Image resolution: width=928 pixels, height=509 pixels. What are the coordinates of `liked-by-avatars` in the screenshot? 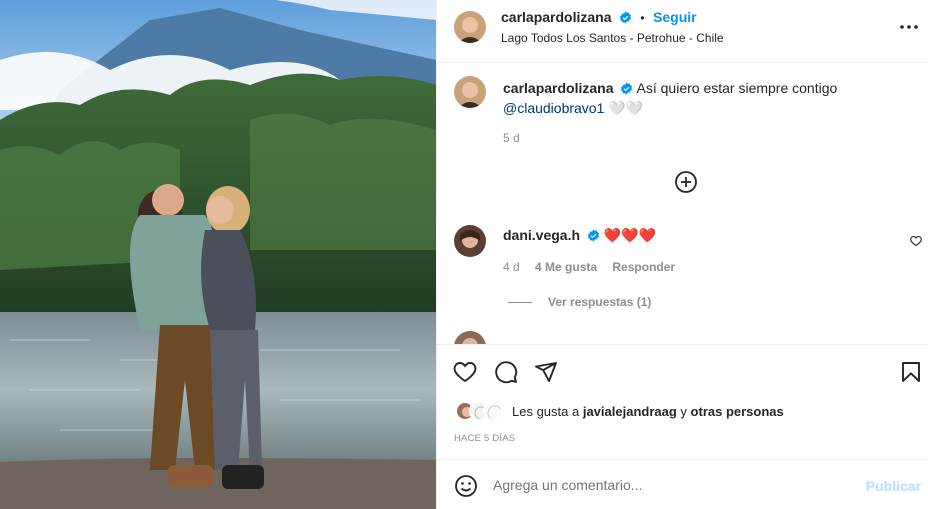 It's located at (483, 411).